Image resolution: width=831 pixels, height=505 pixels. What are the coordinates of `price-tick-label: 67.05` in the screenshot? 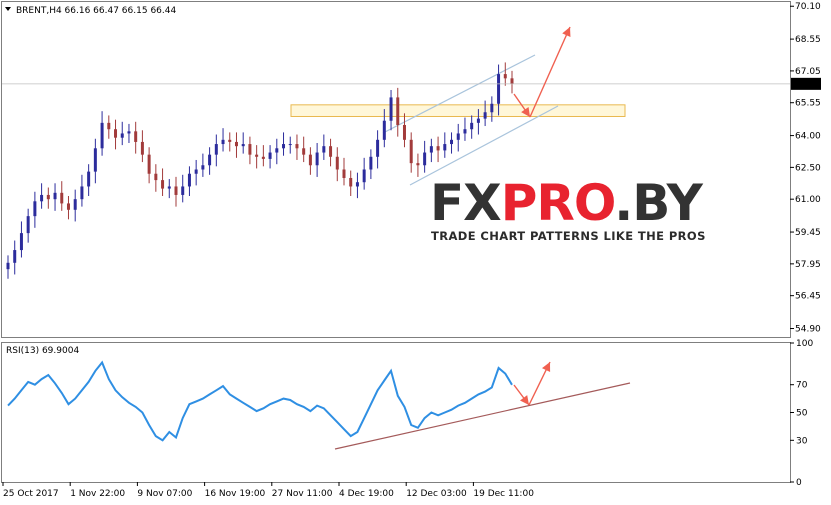 It's located at (808, 72).